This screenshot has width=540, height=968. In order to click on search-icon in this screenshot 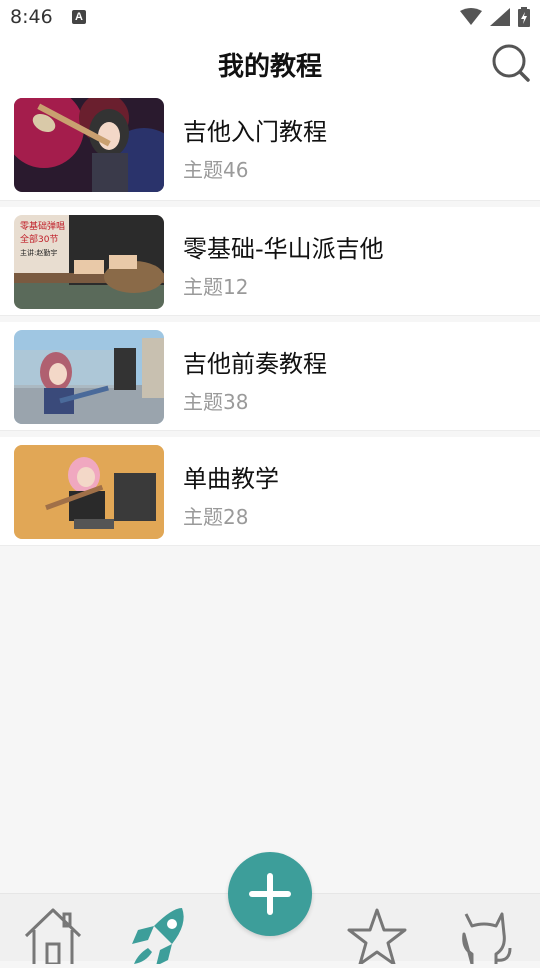, I will do `click(511, 63)`.